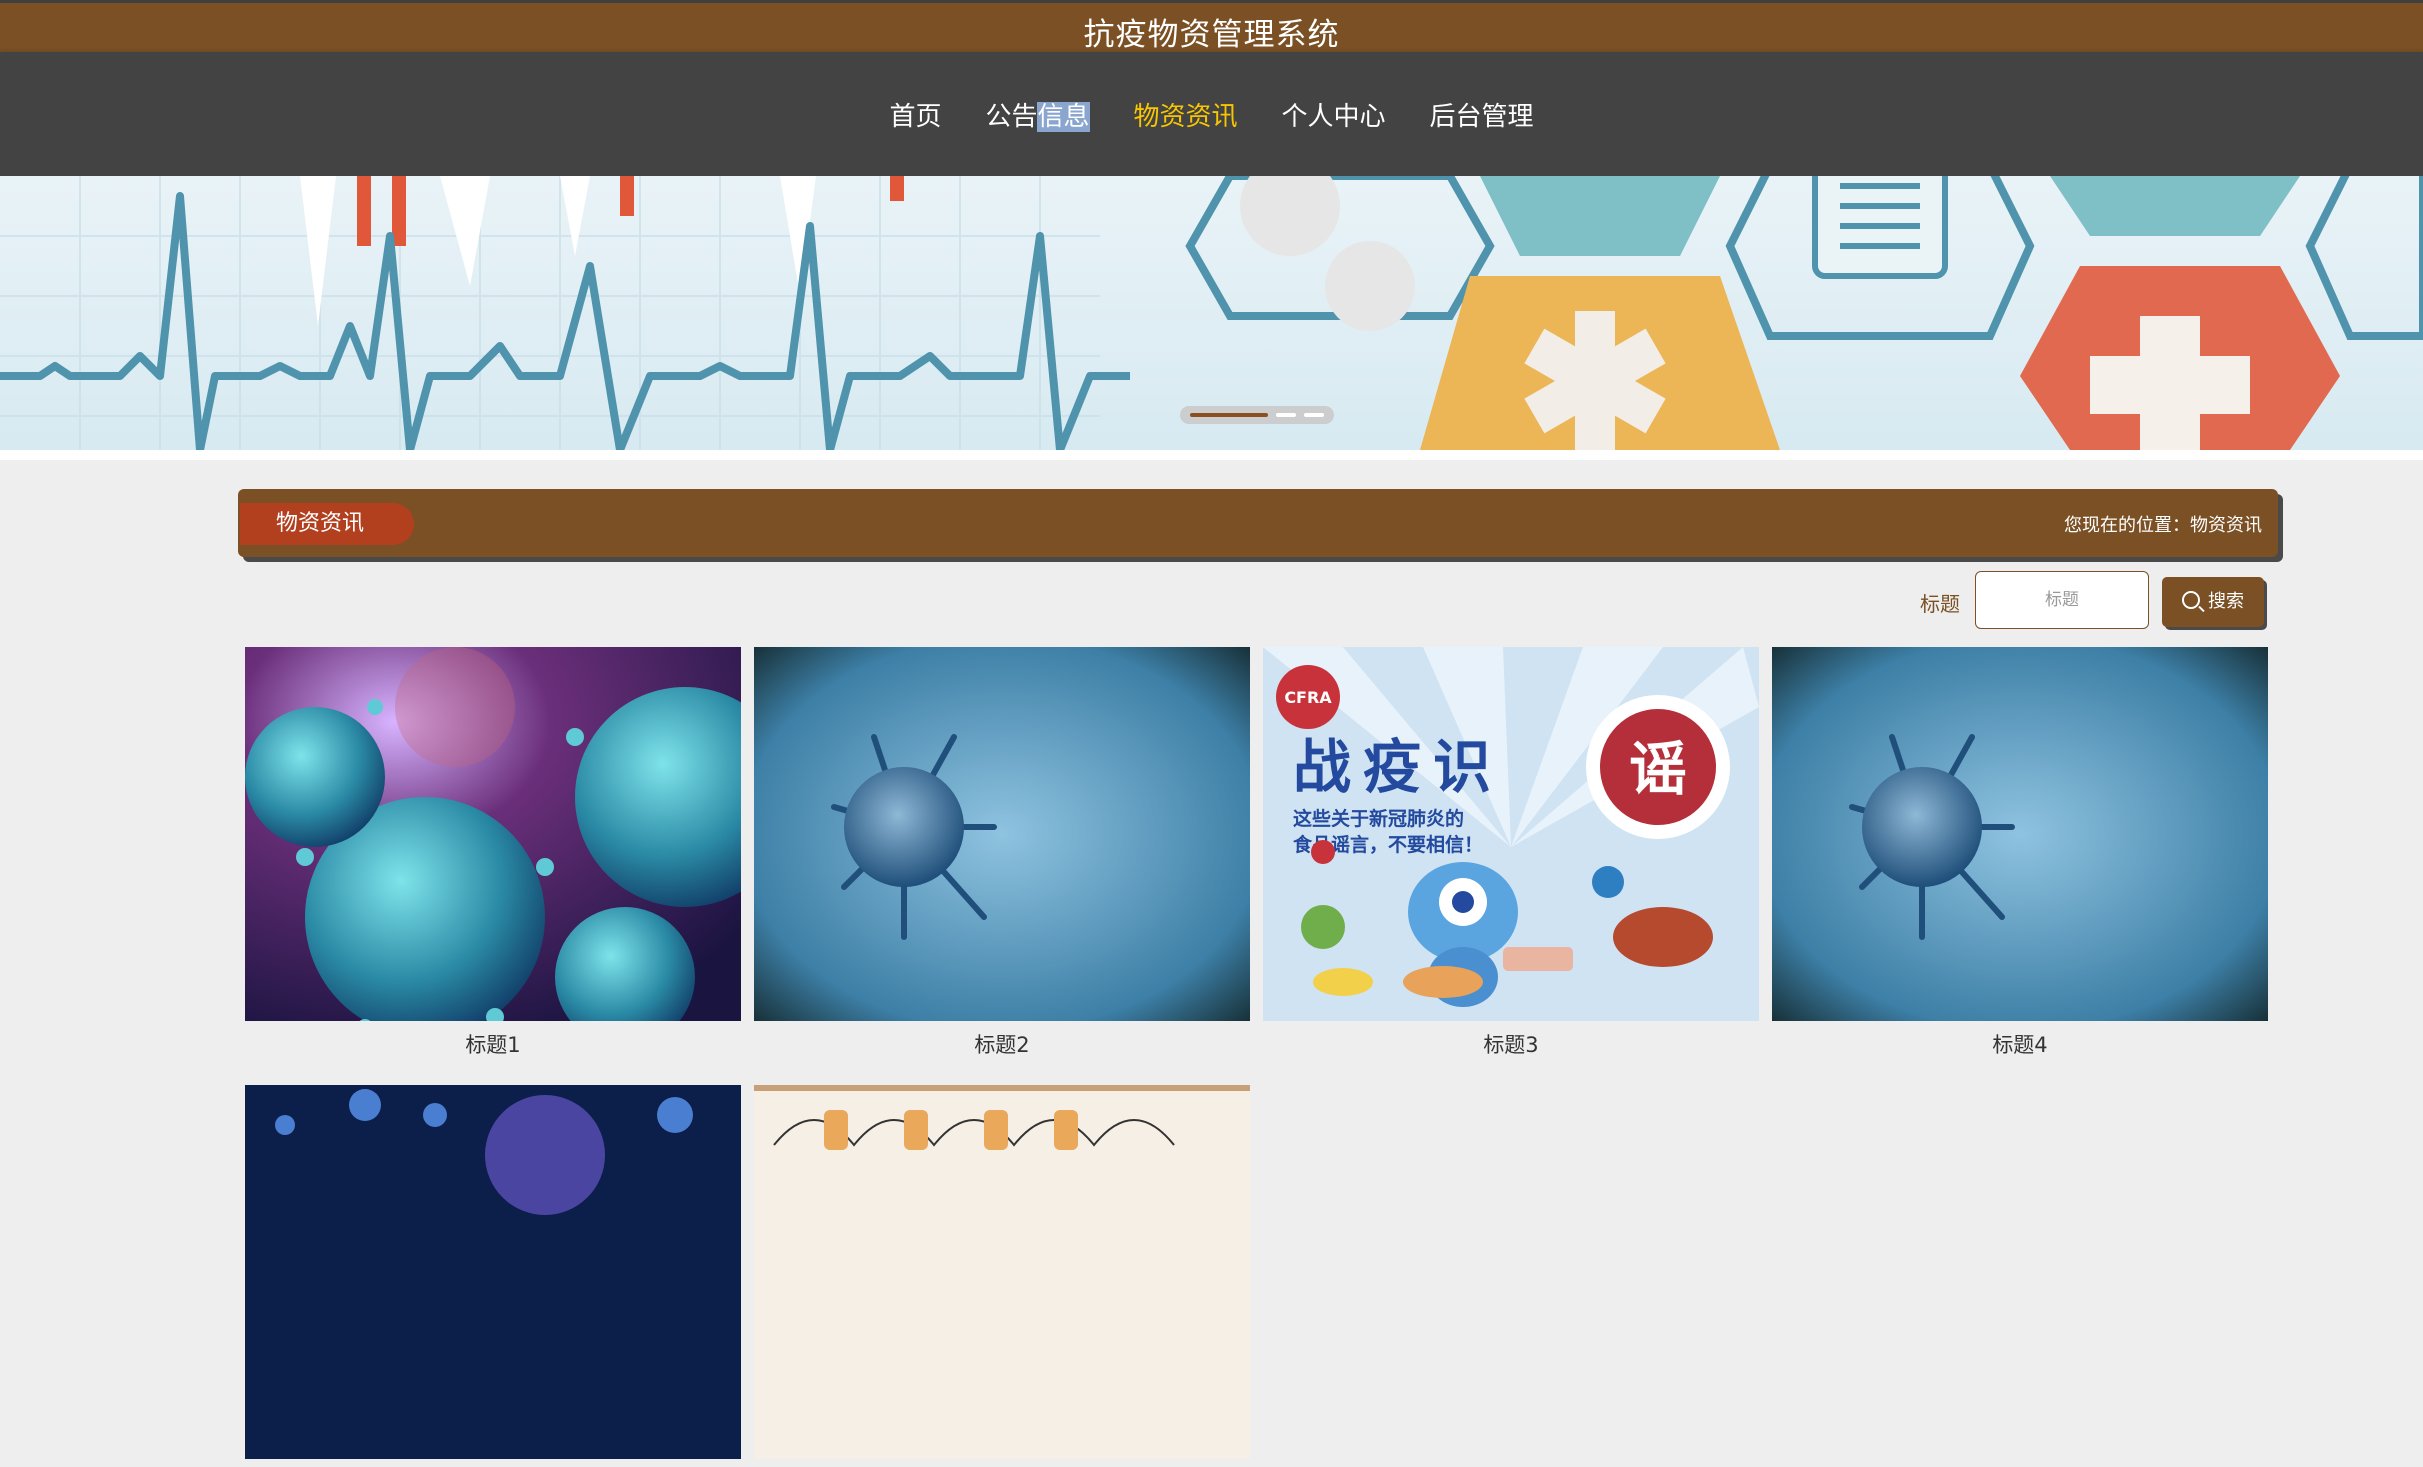  What do you see at coordinates (1392, 767) in the screenshot?
I see `poster-headline-2: 疫` at bounding box center [1392, 767].